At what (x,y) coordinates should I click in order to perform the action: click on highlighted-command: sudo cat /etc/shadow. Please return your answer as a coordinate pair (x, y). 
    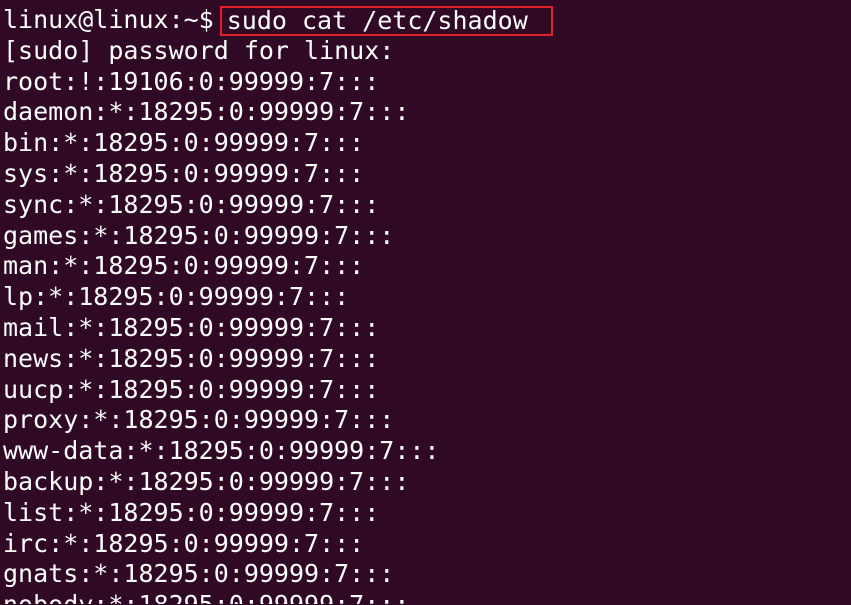
    Looking at the image, I should click on (386, 21).